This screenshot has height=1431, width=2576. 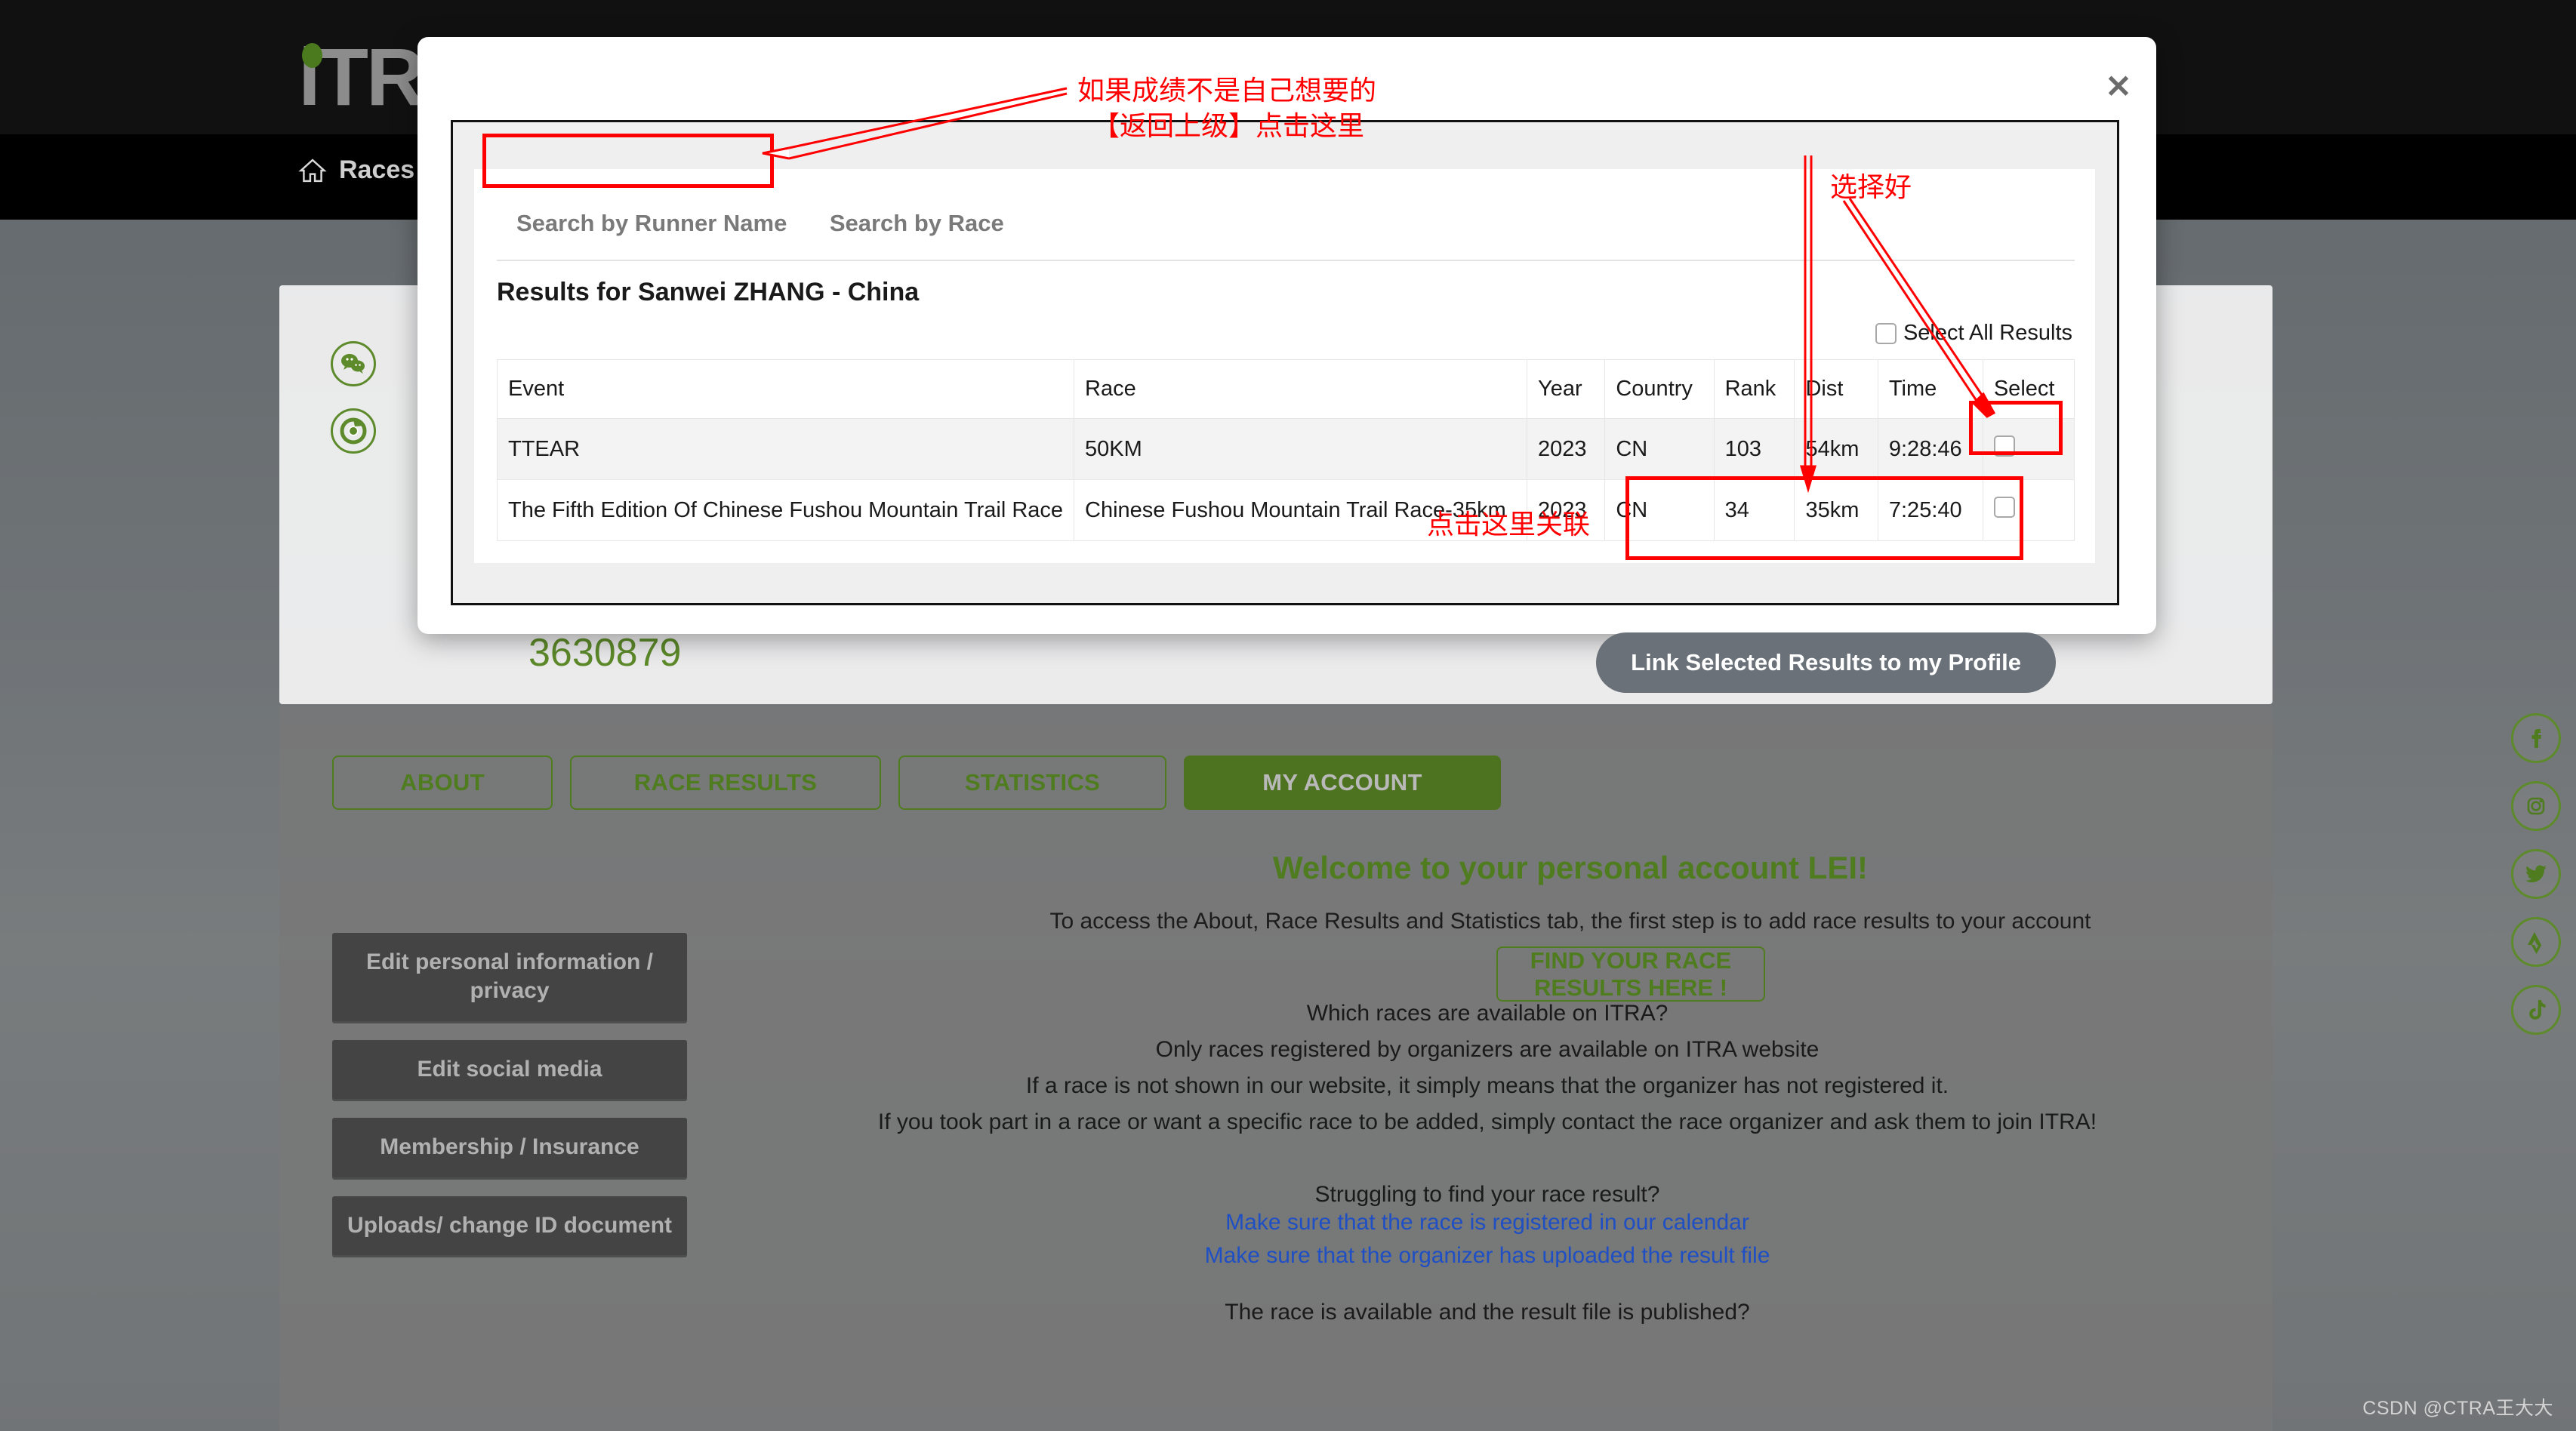 I want to click on annotation-back-hint-line2: 【返回上级】点击这里, so click(x=1228, y=127).